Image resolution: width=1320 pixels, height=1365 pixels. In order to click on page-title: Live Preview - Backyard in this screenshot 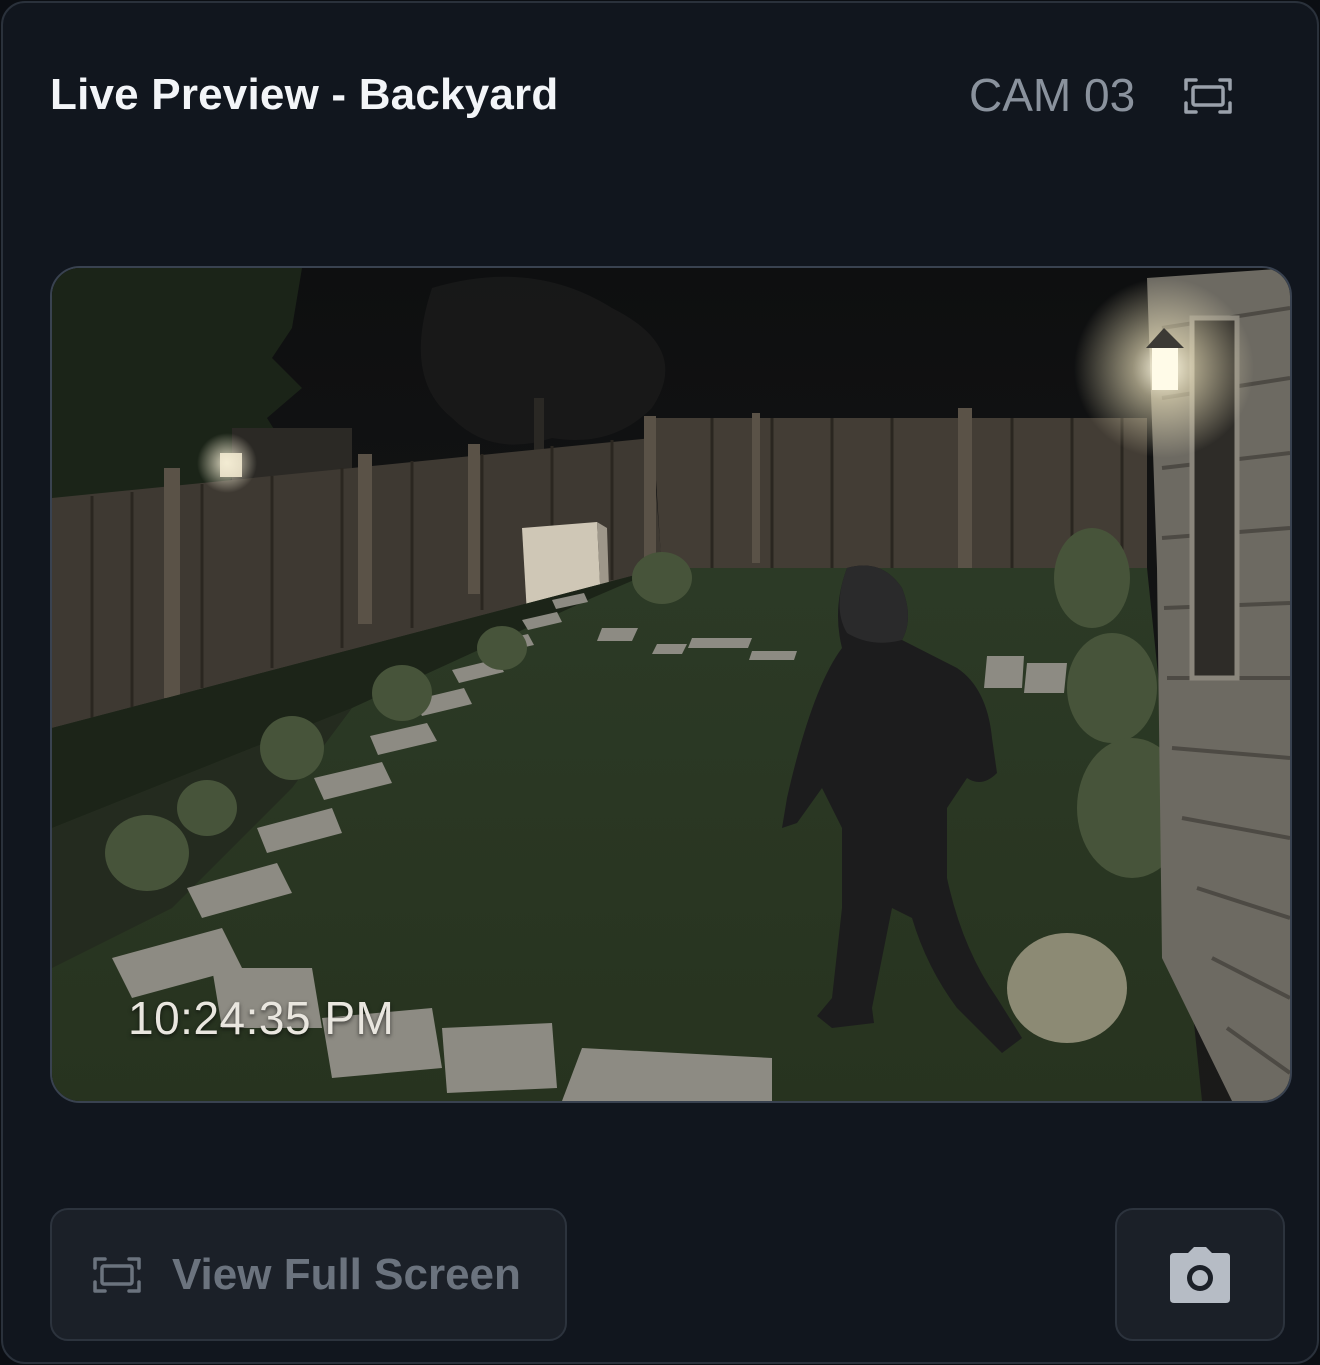, I will do `click(304, 94)`.